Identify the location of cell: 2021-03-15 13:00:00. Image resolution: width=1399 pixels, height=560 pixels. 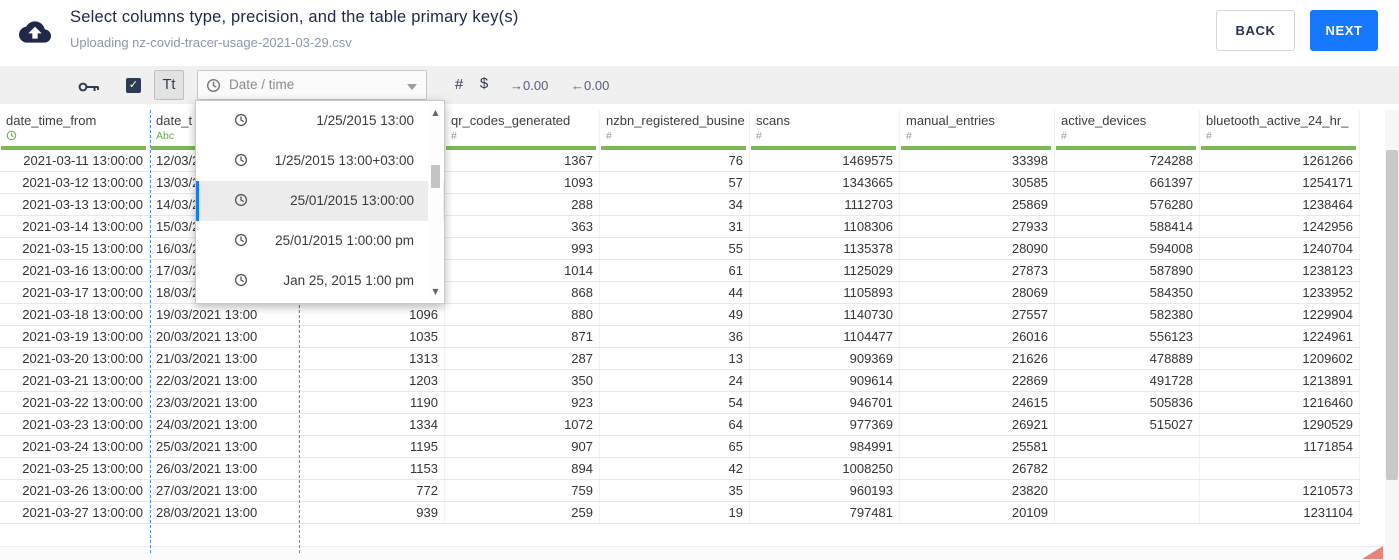
(75, 248).